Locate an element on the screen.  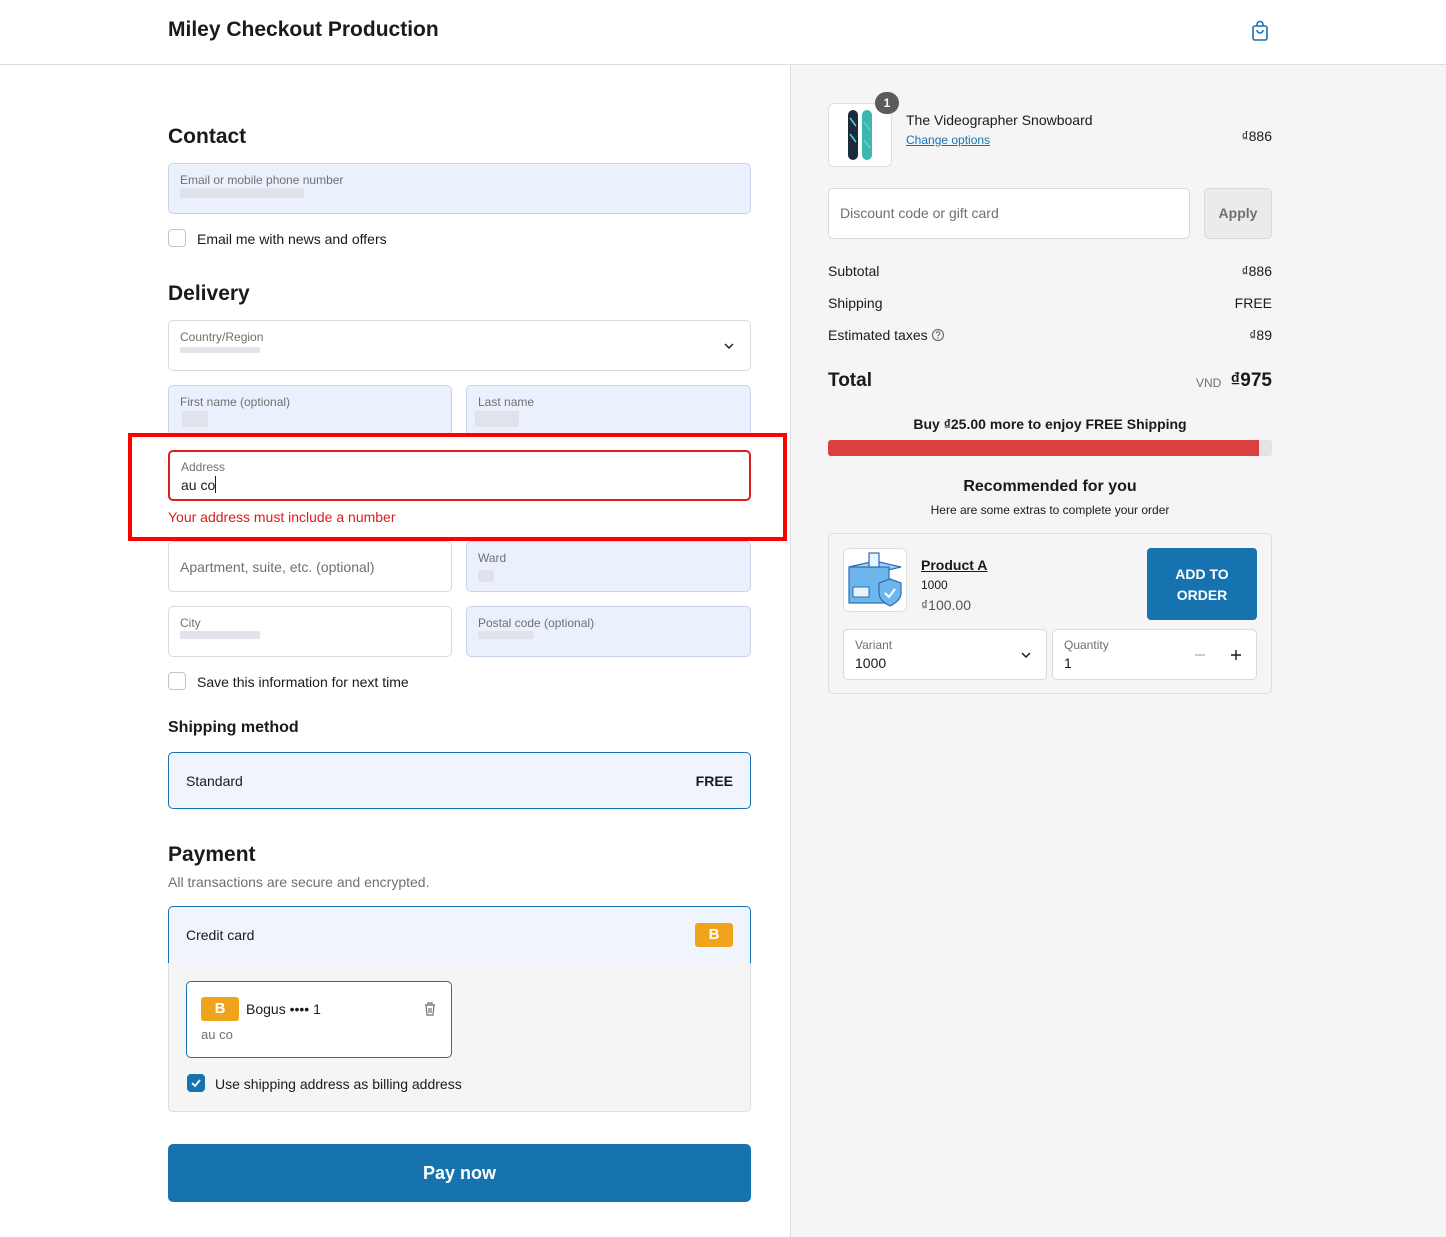
last-name-label: Last name is located at coordinates (506, 402).